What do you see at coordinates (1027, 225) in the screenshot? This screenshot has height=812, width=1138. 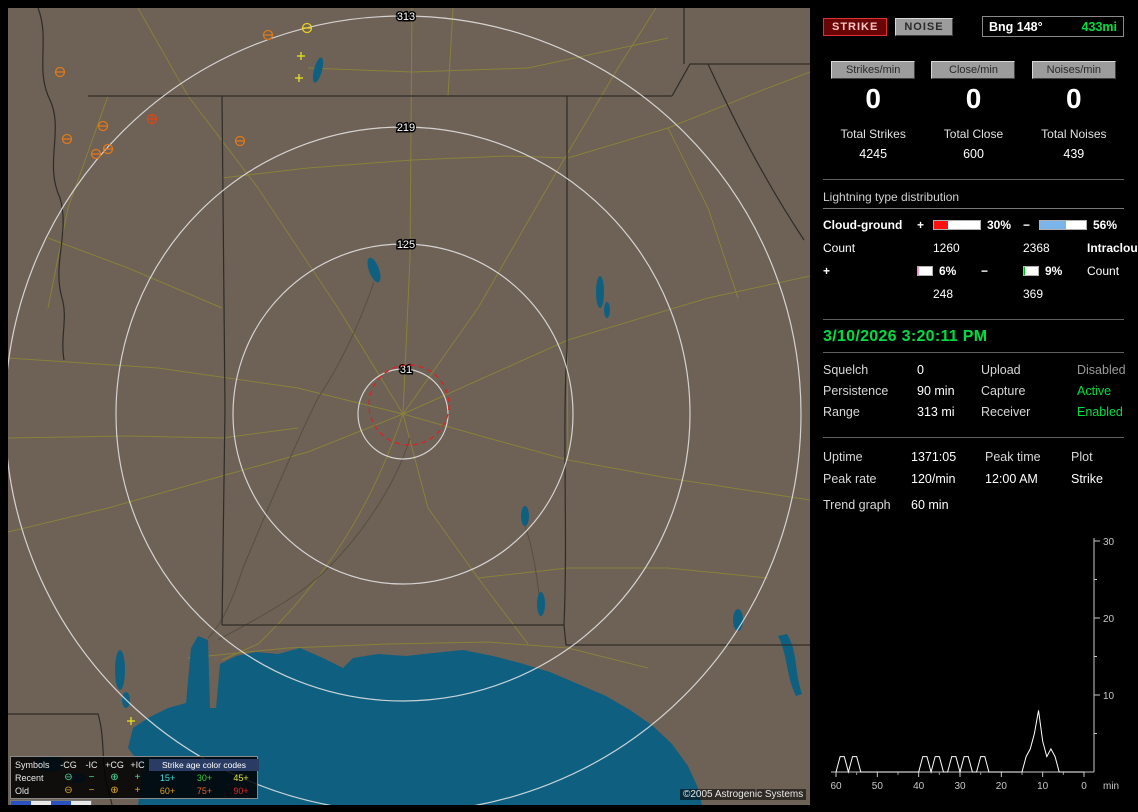 I see `minus-sign: −` at bounding box center [1027, 225].